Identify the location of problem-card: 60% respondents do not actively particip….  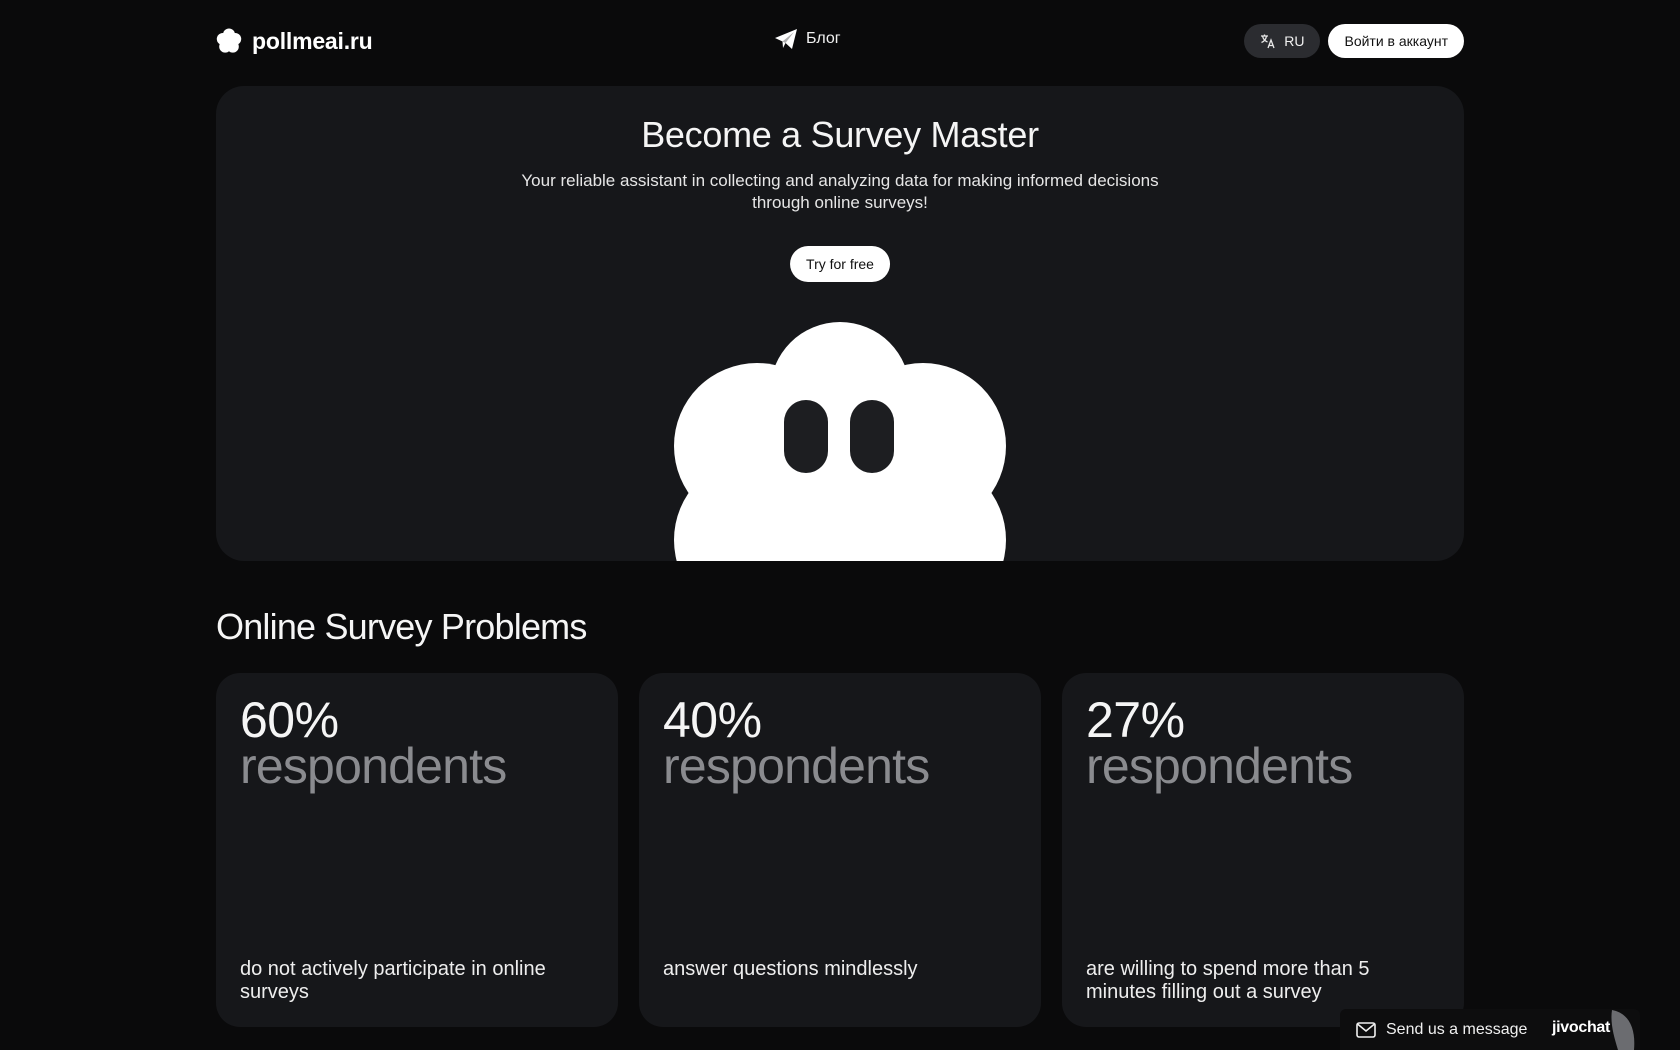
(417, 850).